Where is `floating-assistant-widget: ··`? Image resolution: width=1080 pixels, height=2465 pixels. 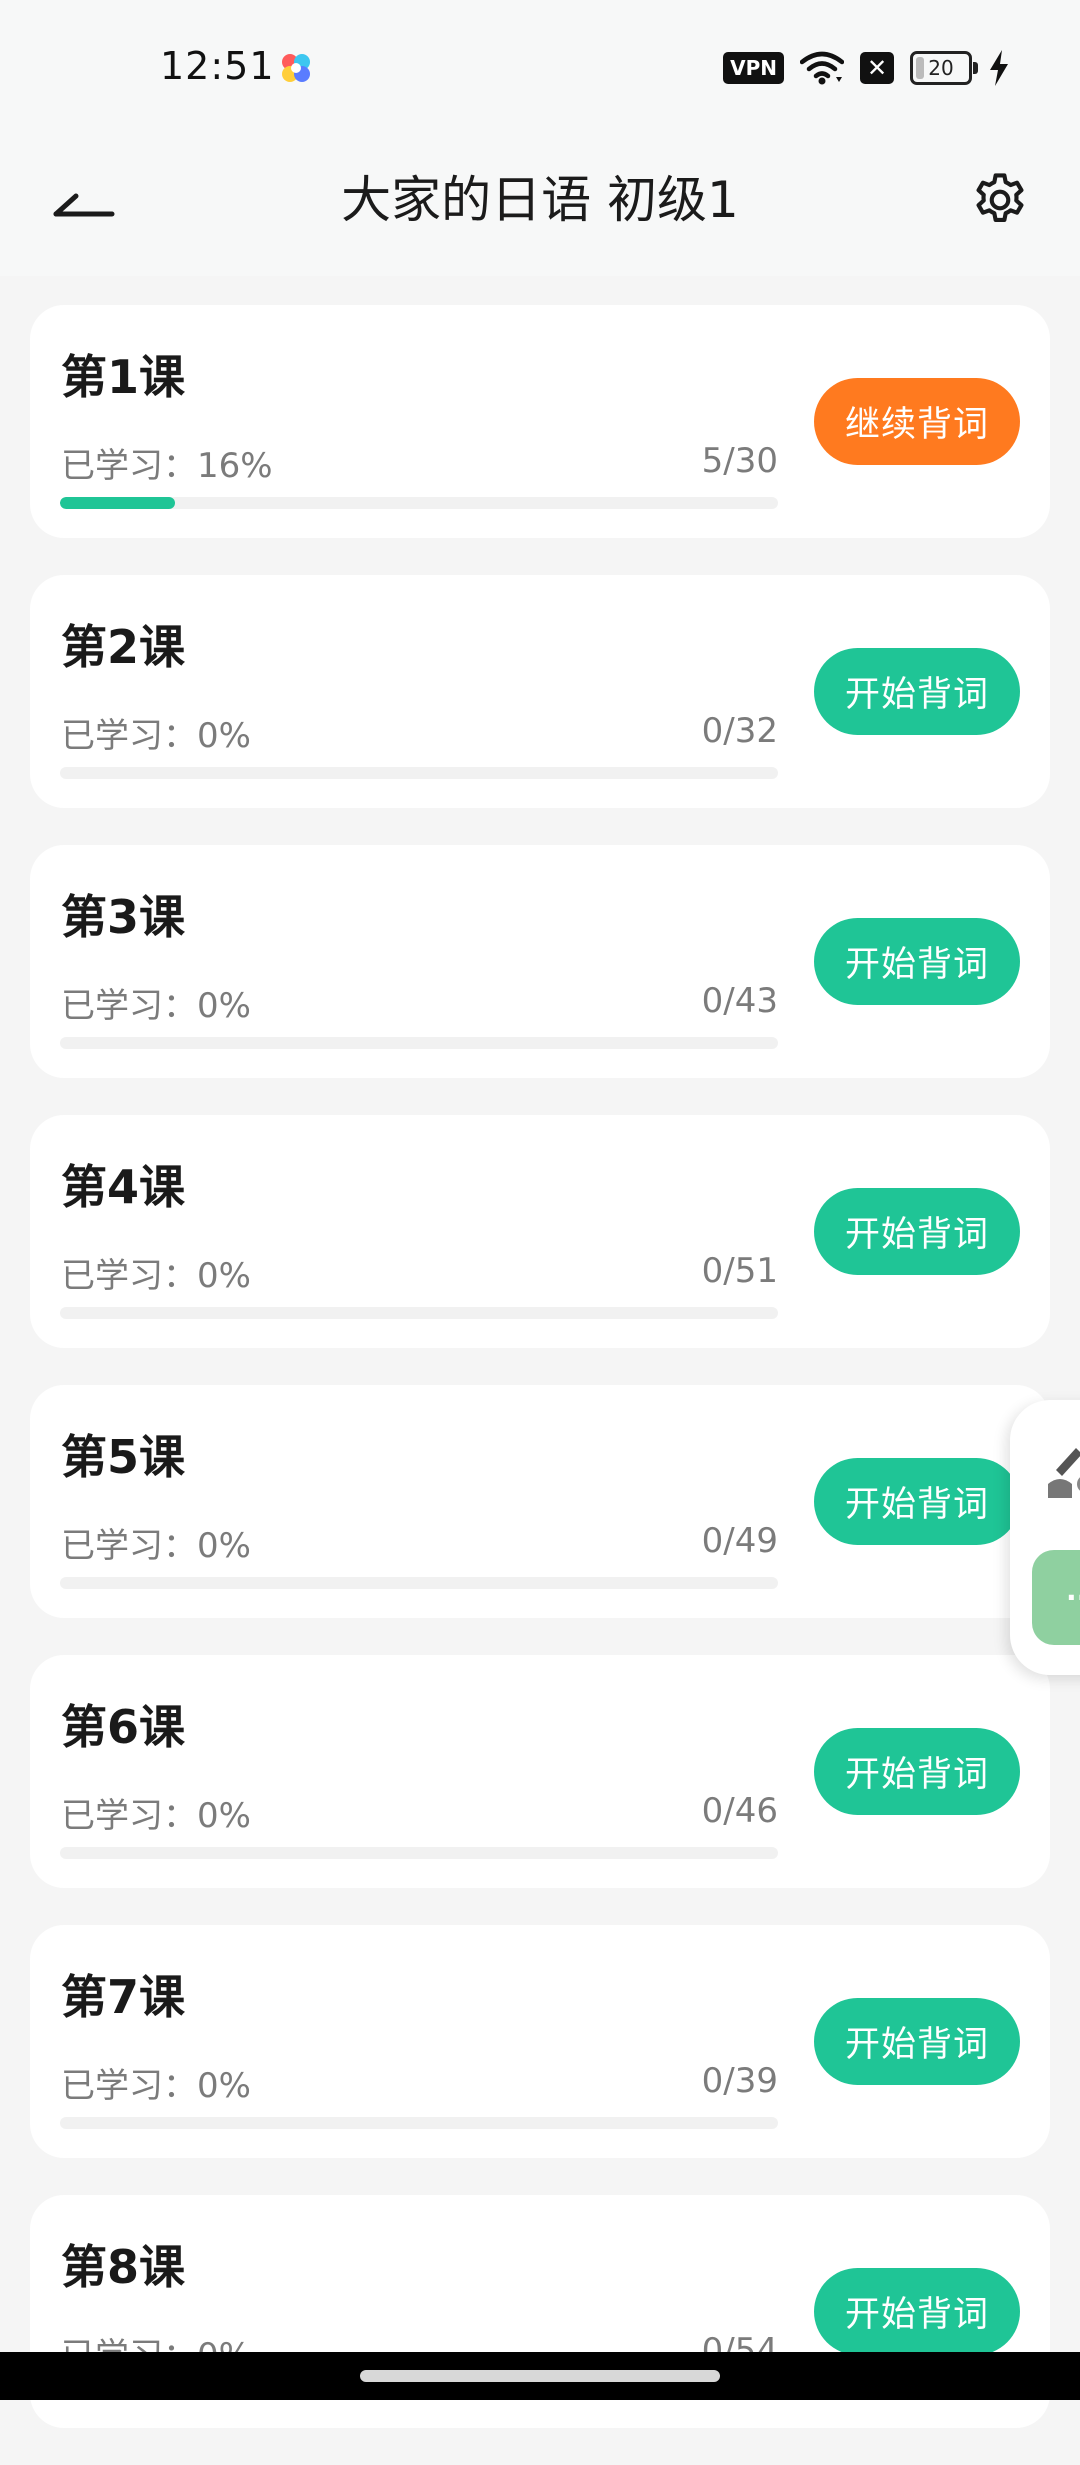 floating-assistant-widget: ·· is located at coordinates (1045, 1537).